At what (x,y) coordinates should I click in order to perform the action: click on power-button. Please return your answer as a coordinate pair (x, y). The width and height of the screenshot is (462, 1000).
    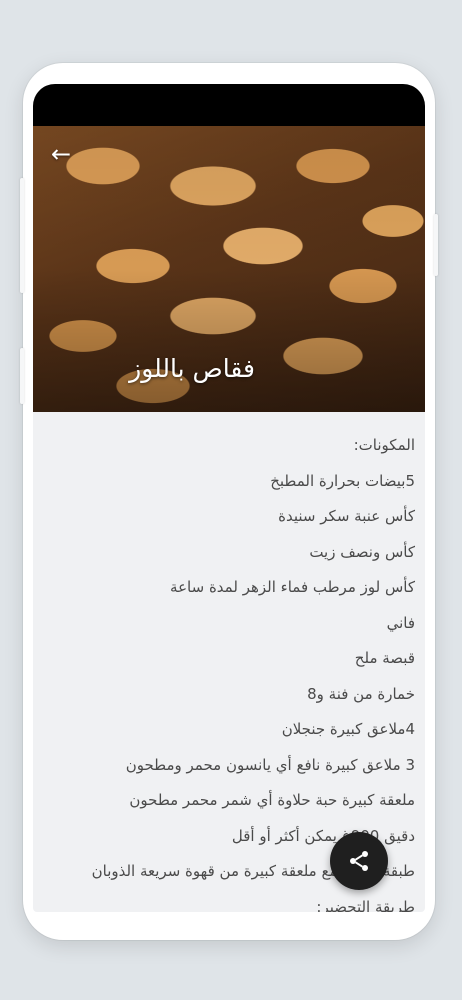
    Looking at the image, I should click on (22, 235).